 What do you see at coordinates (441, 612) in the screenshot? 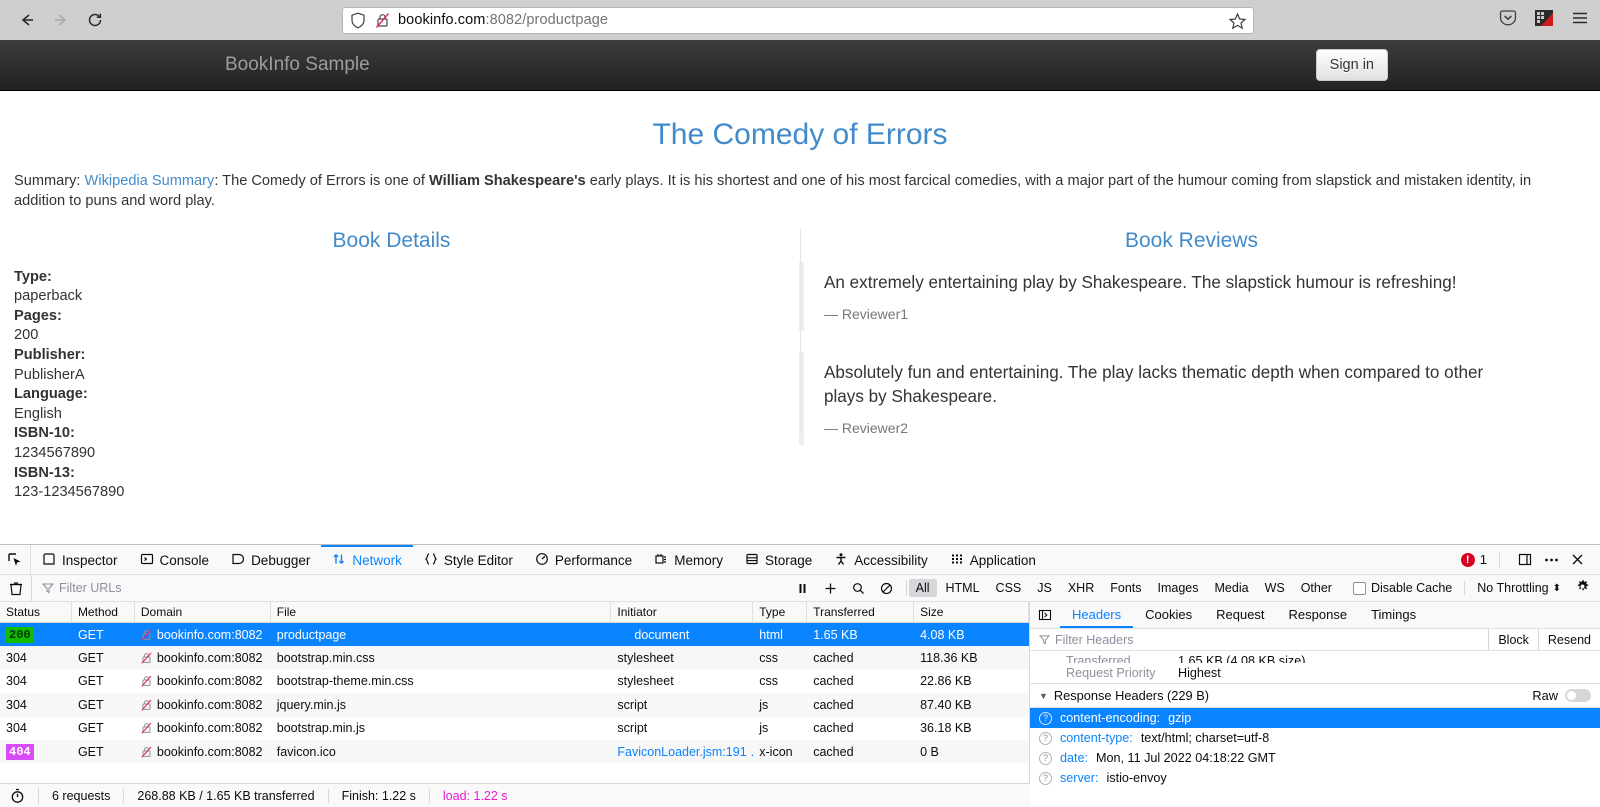
I see `column-header-file: File` at bounding box center [441, 612].